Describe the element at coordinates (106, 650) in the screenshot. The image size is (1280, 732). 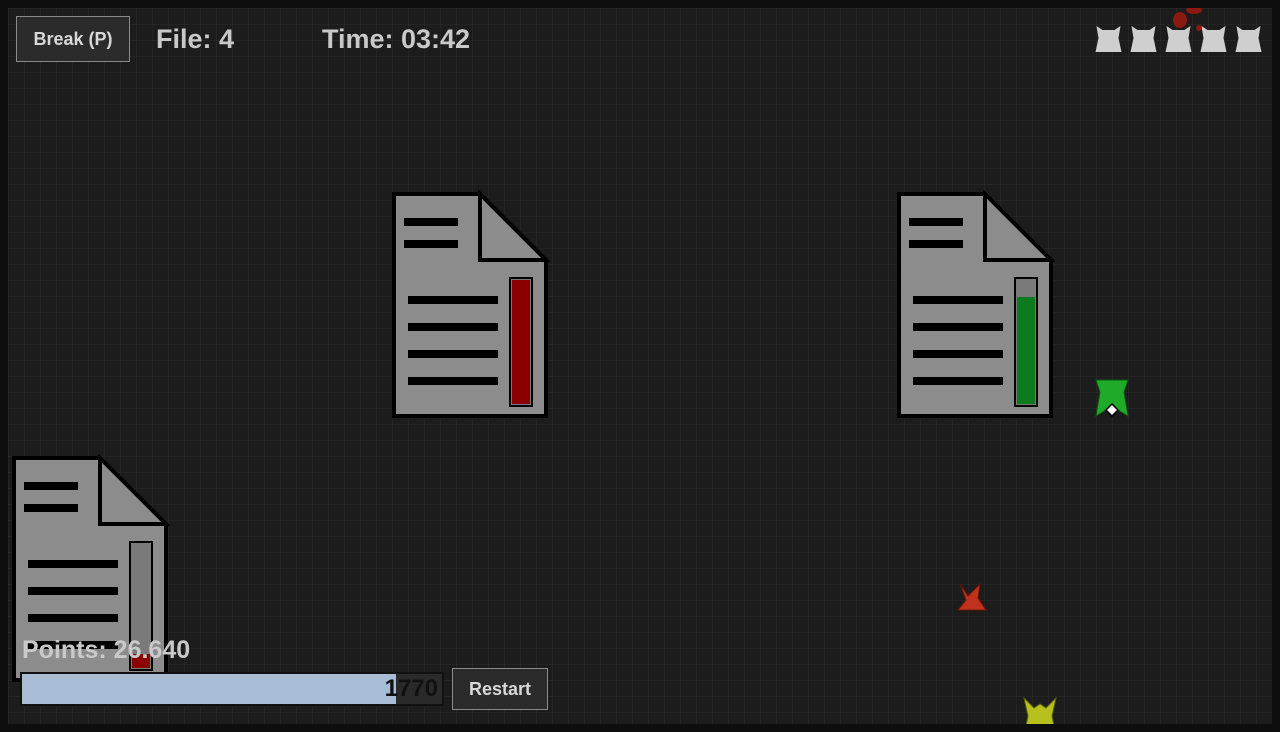
I see `points-counter: Points: 26.640` at that location.